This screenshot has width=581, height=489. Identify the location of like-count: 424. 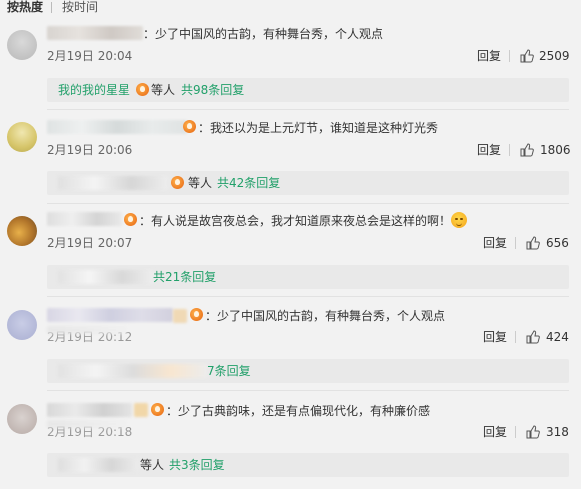
(557, 337).